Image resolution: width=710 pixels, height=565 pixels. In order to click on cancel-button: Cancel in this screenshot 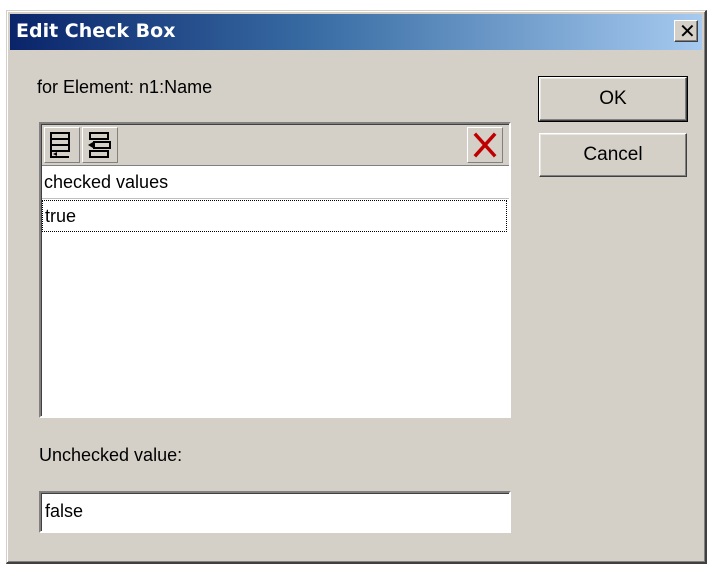, I will do `click(613, 155)`.